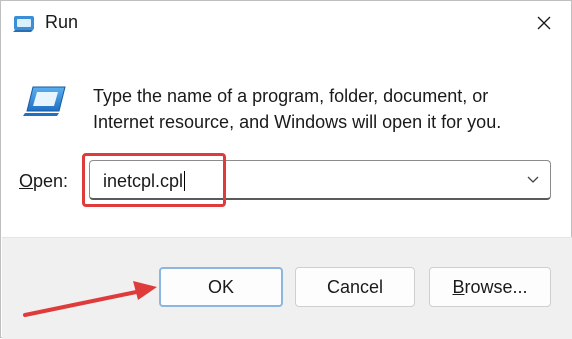  I want to click on open-label-accelerator: O, so click(26, 181).